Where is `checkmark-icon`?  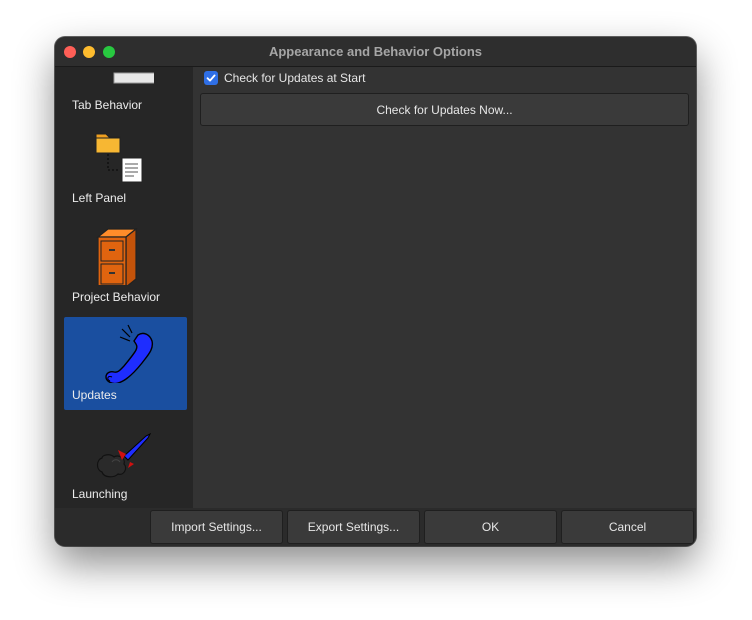 checkmark-icon is located at coordinates (211, 78).